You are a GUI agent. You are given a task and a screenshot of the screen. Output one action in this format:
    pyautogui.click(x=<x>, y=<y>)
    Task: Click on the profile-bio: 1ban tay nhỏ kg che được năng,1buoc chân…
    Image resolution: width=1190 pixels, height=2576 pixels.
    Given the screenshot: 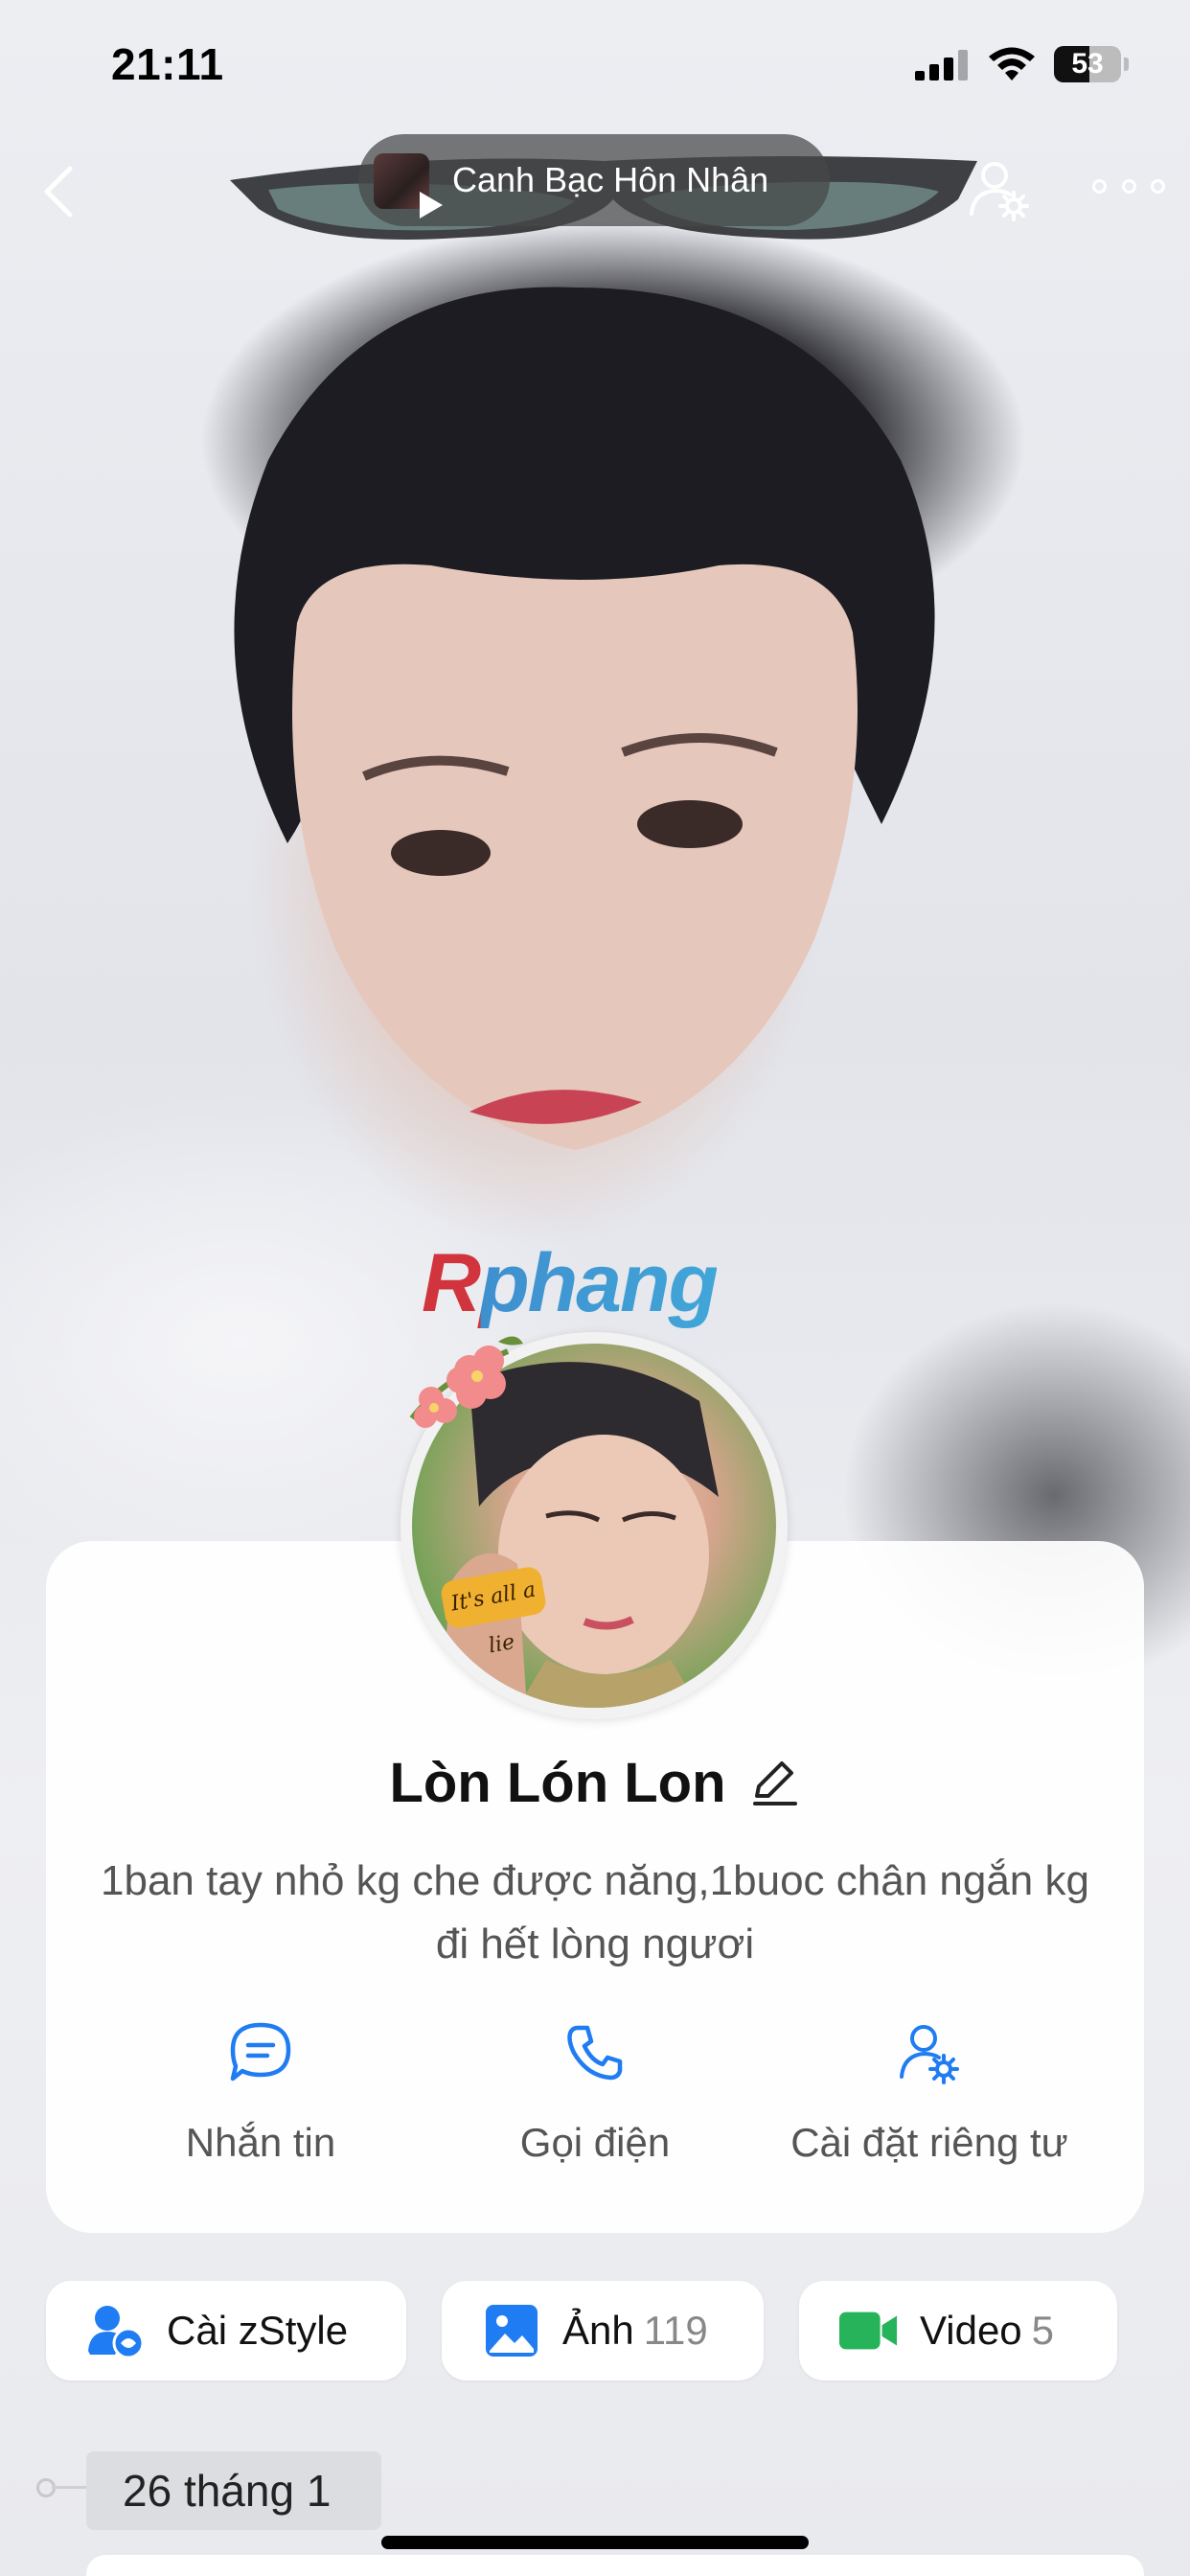 What is the action you would take?
    pyautogui.click(x=595, y=1912)
    